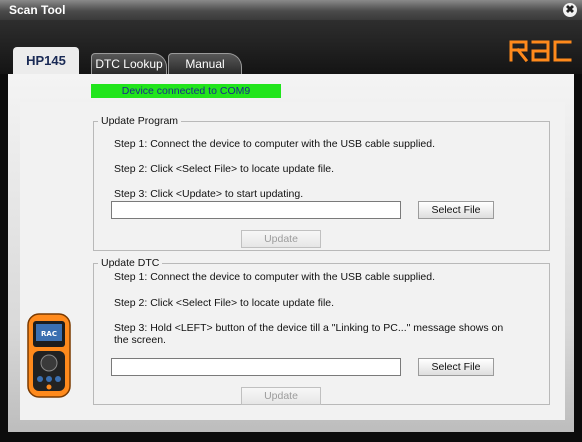 This screenshot has width=582, height=442. What do you see at coordinates (205, 63) in the screenshot?
I see `tab-manual: Manual` at bounding box center [205, 63].